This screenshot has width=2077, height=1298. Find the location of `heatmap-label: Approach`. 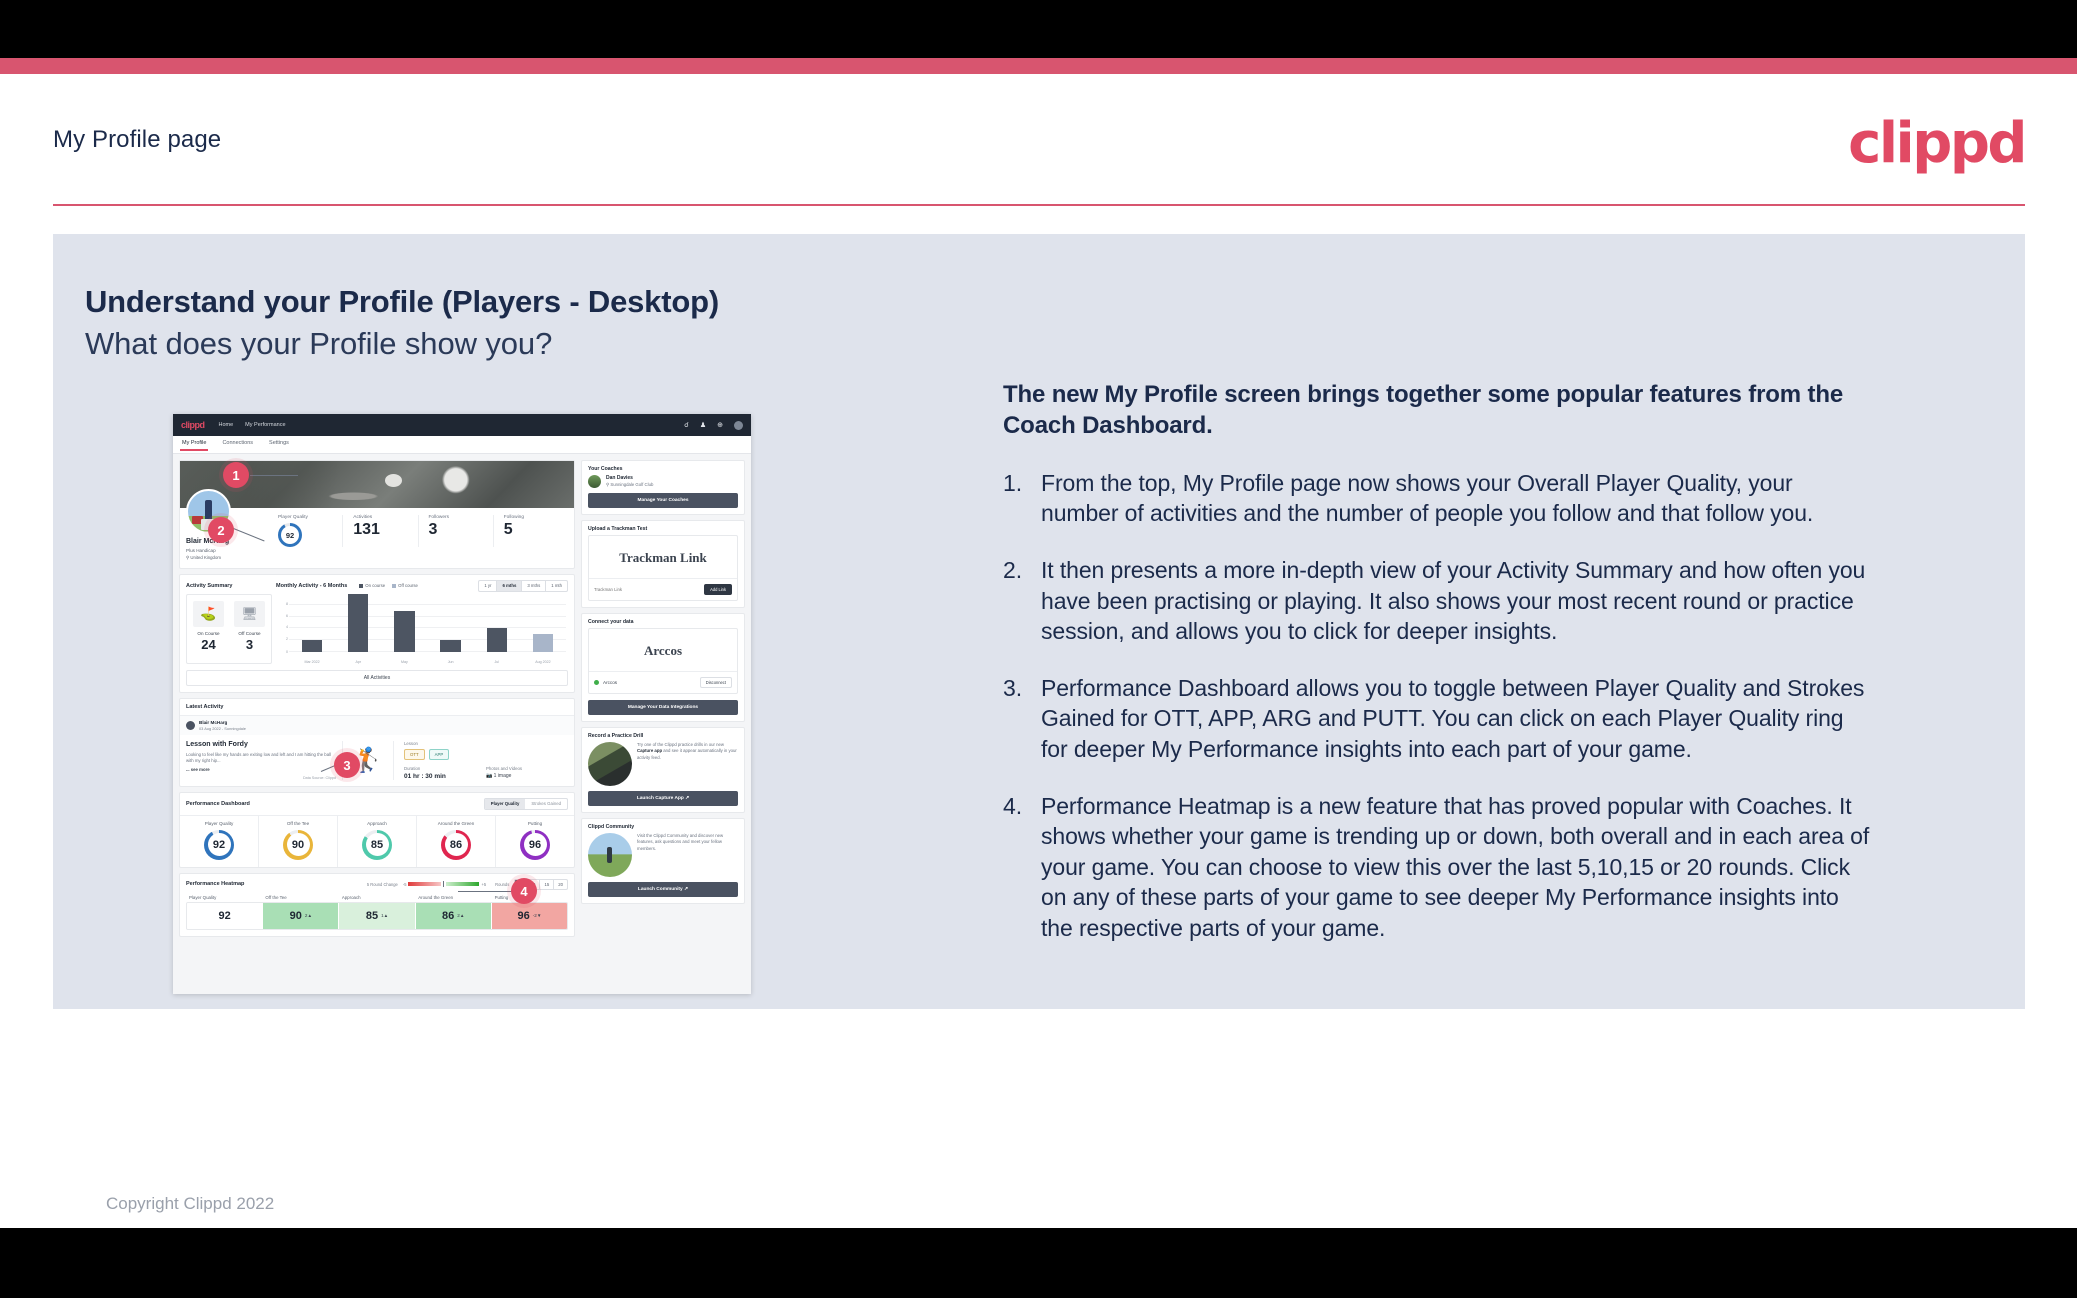

heatmap-label: Approach is located at coordinates (351, 897).